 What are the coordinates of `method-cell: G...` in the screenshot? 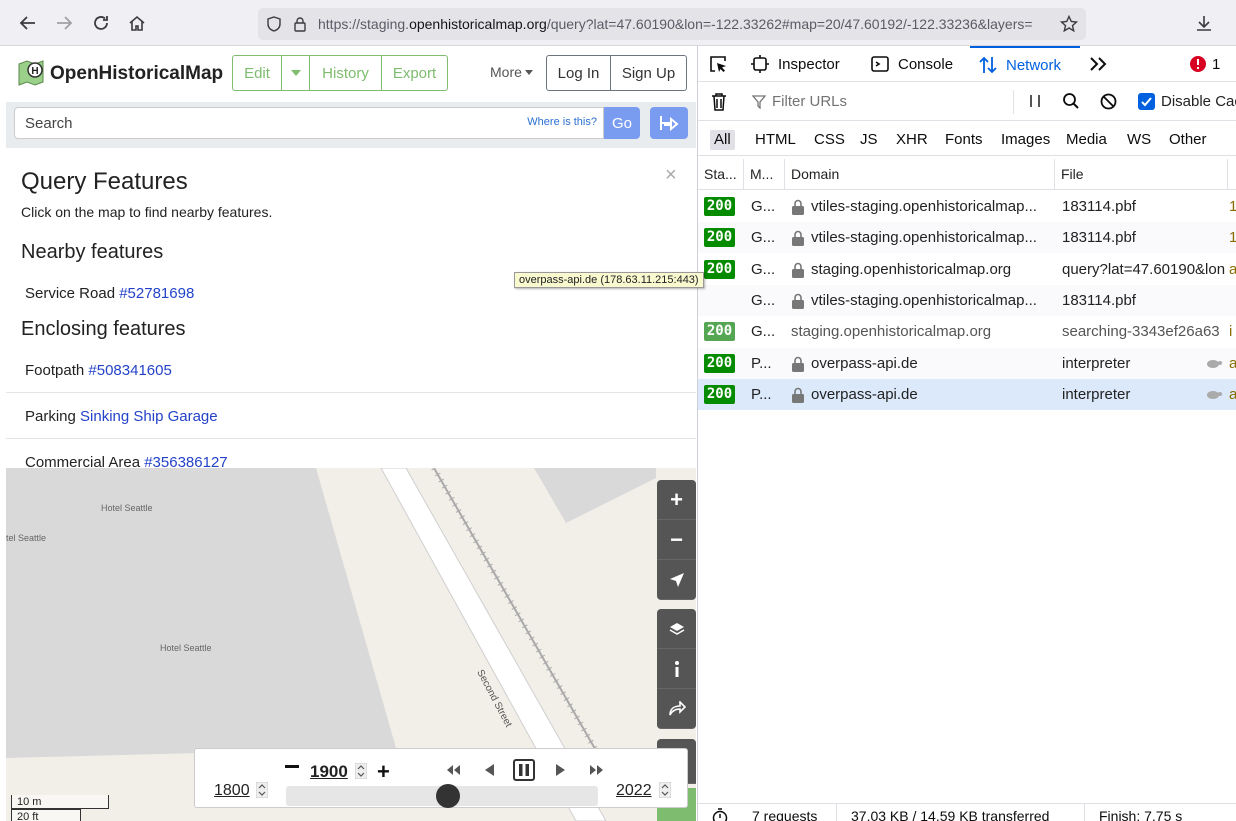 It's located at (763, 332).